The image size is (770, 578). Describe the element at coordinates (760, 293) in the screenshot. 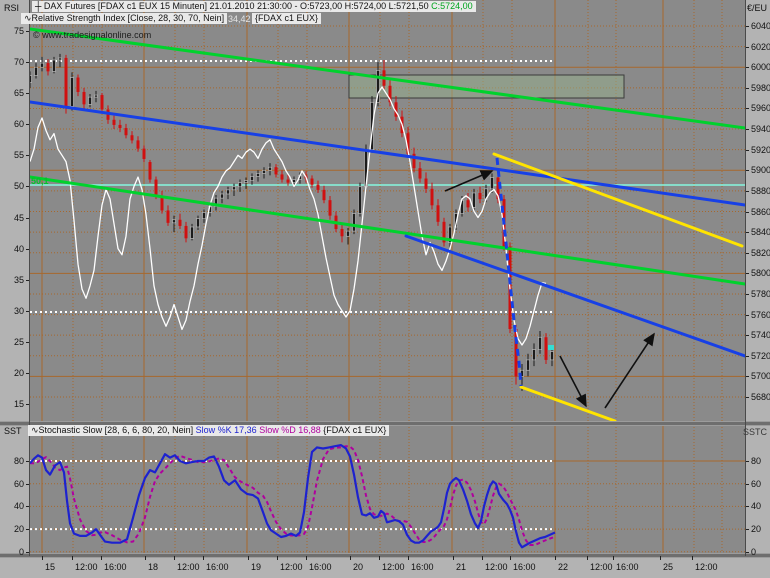

I see `price-tick-label: 5780` at that location.